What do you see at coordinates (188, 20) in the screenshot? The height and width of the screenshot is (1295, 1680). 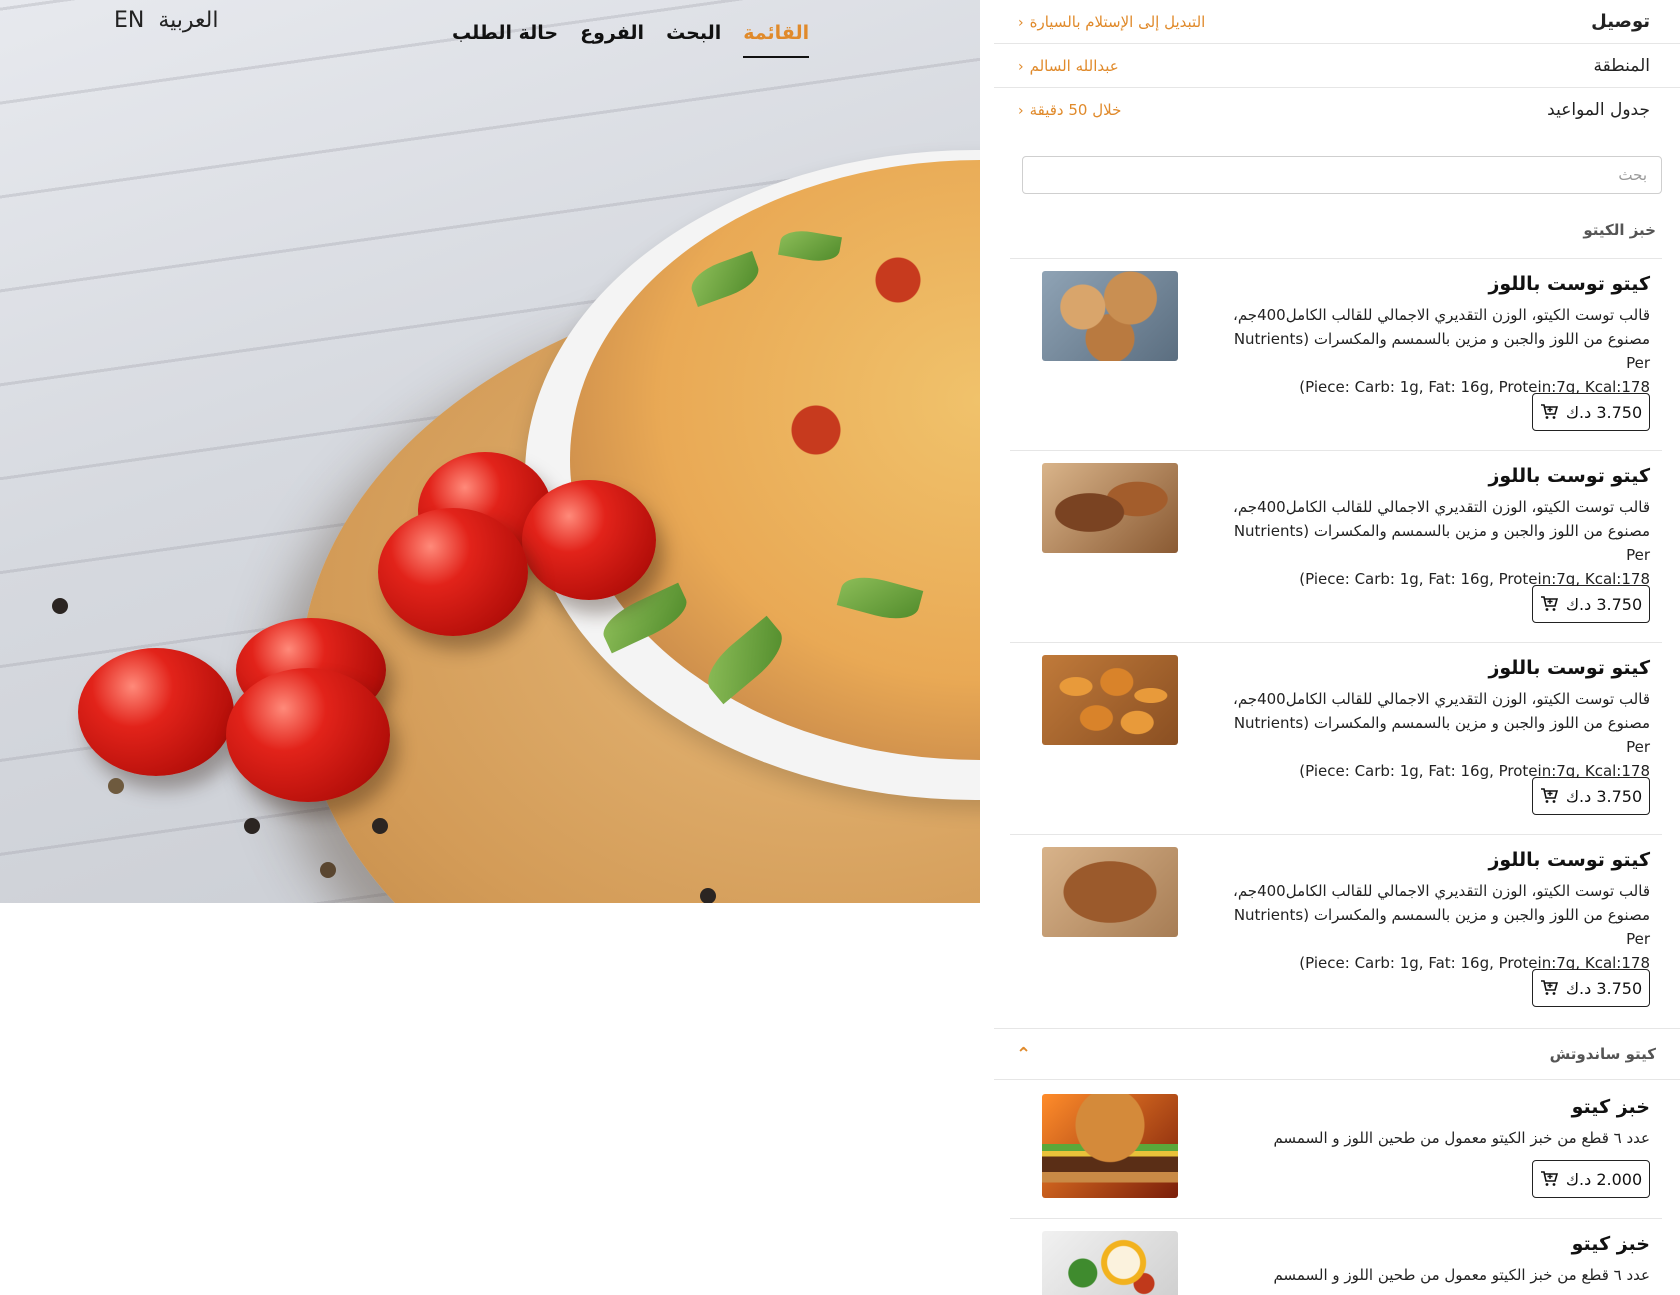 I see `lang-ar-link: العربية` at bounding box center [188, 20].